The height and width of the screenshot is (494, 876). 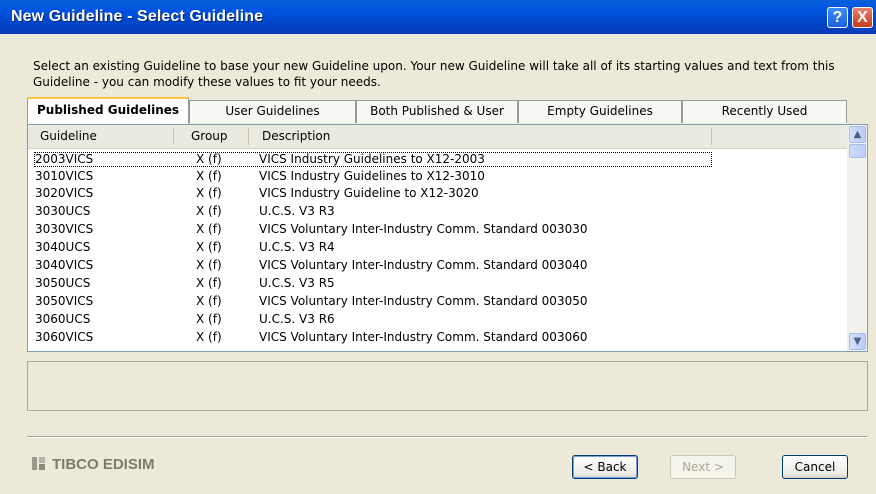 What do you see at coordinates (437, 283) in the screenshot?
I see `table-row: 3050UCS X (f) U.C.S. V3 R5` at bounding box center [437, 283].